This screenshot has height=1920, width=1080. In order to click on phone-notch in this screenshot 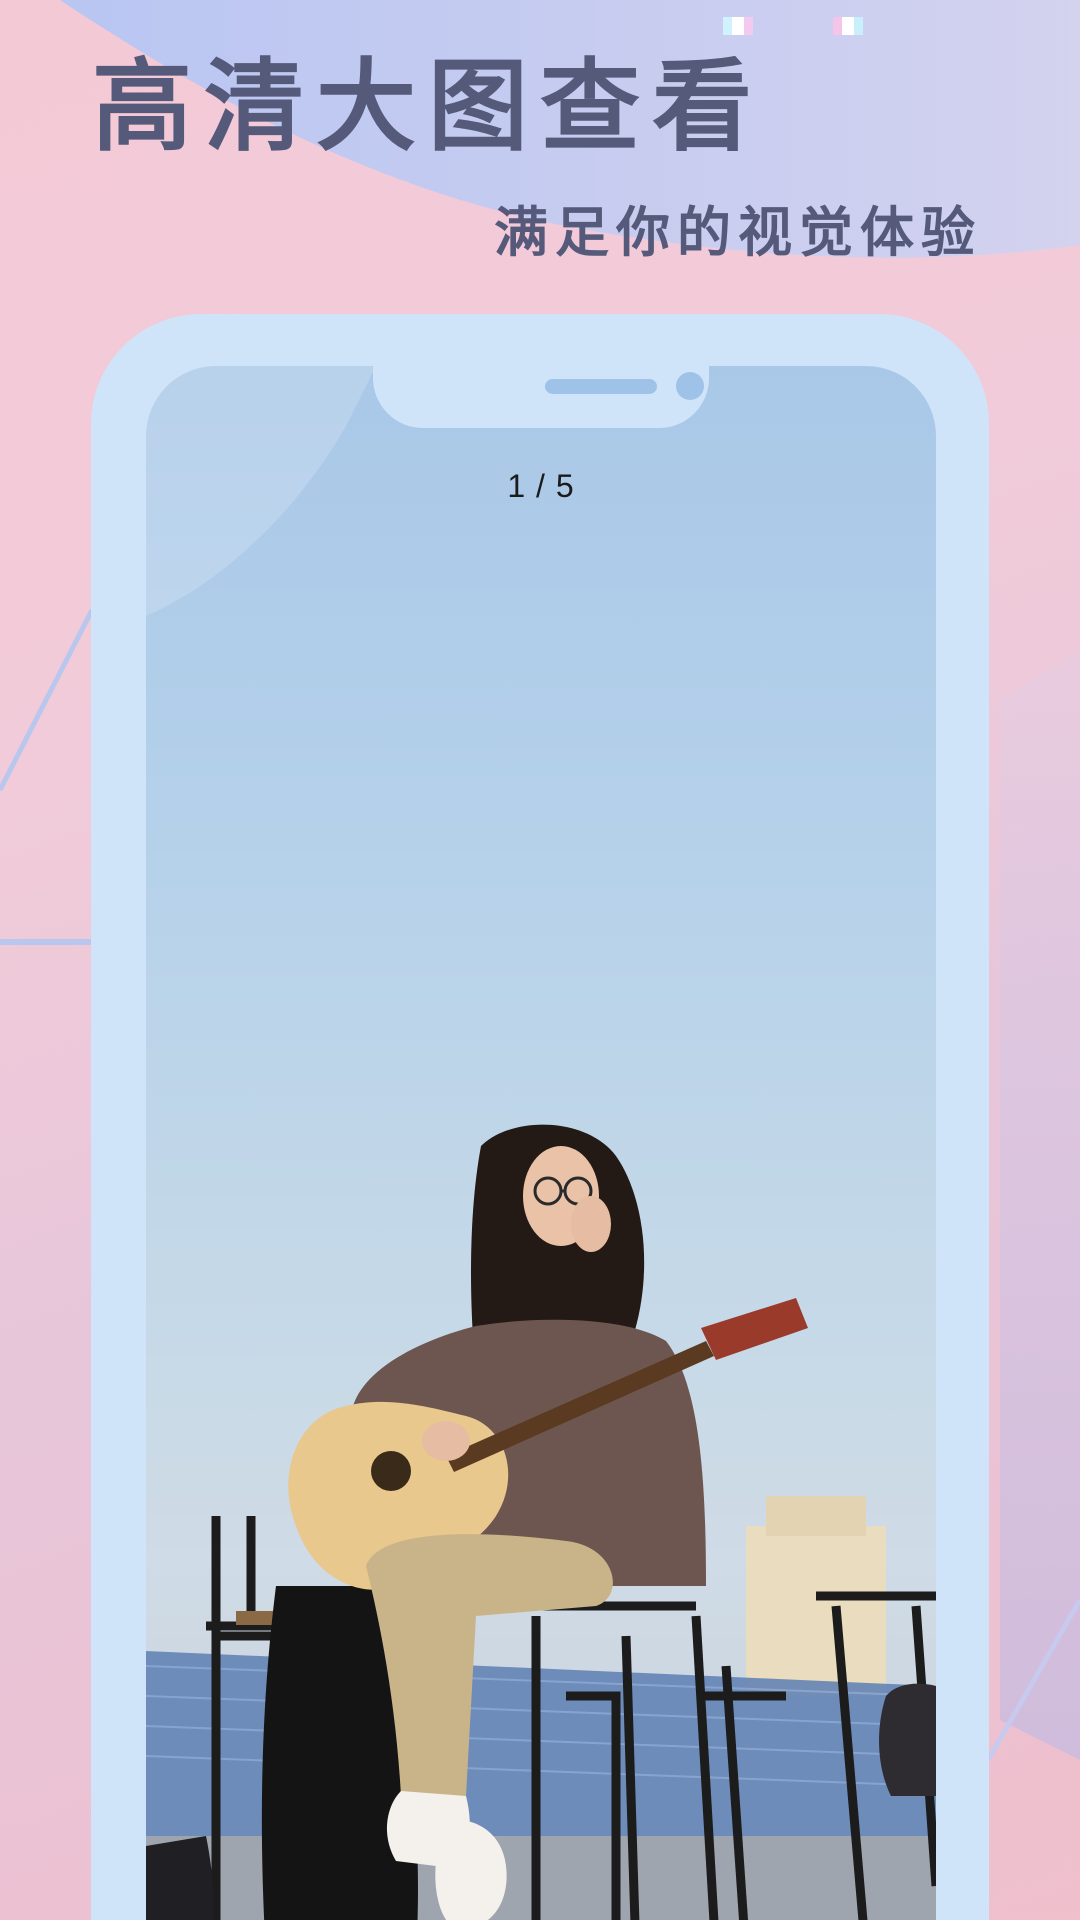, I will do `click(541, 397)`.